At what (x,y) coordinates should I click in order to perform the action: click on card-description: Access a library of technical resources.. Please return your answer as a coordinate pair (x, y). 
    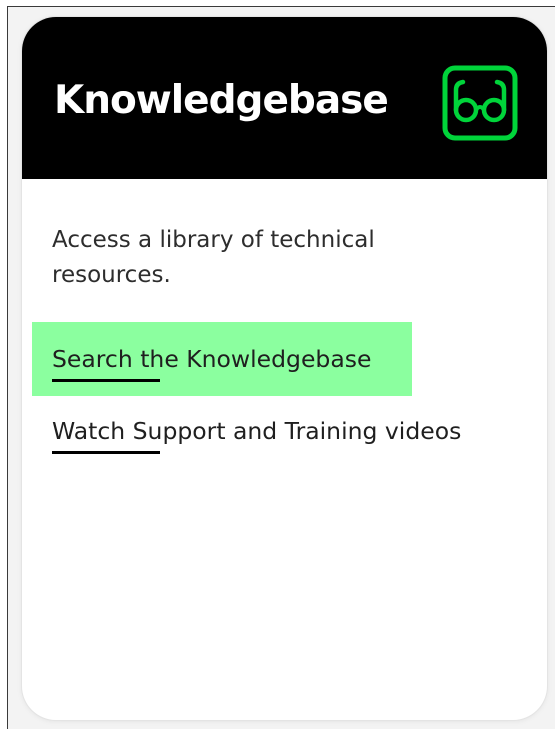
    Looking at the image, I should click on (213, 257).